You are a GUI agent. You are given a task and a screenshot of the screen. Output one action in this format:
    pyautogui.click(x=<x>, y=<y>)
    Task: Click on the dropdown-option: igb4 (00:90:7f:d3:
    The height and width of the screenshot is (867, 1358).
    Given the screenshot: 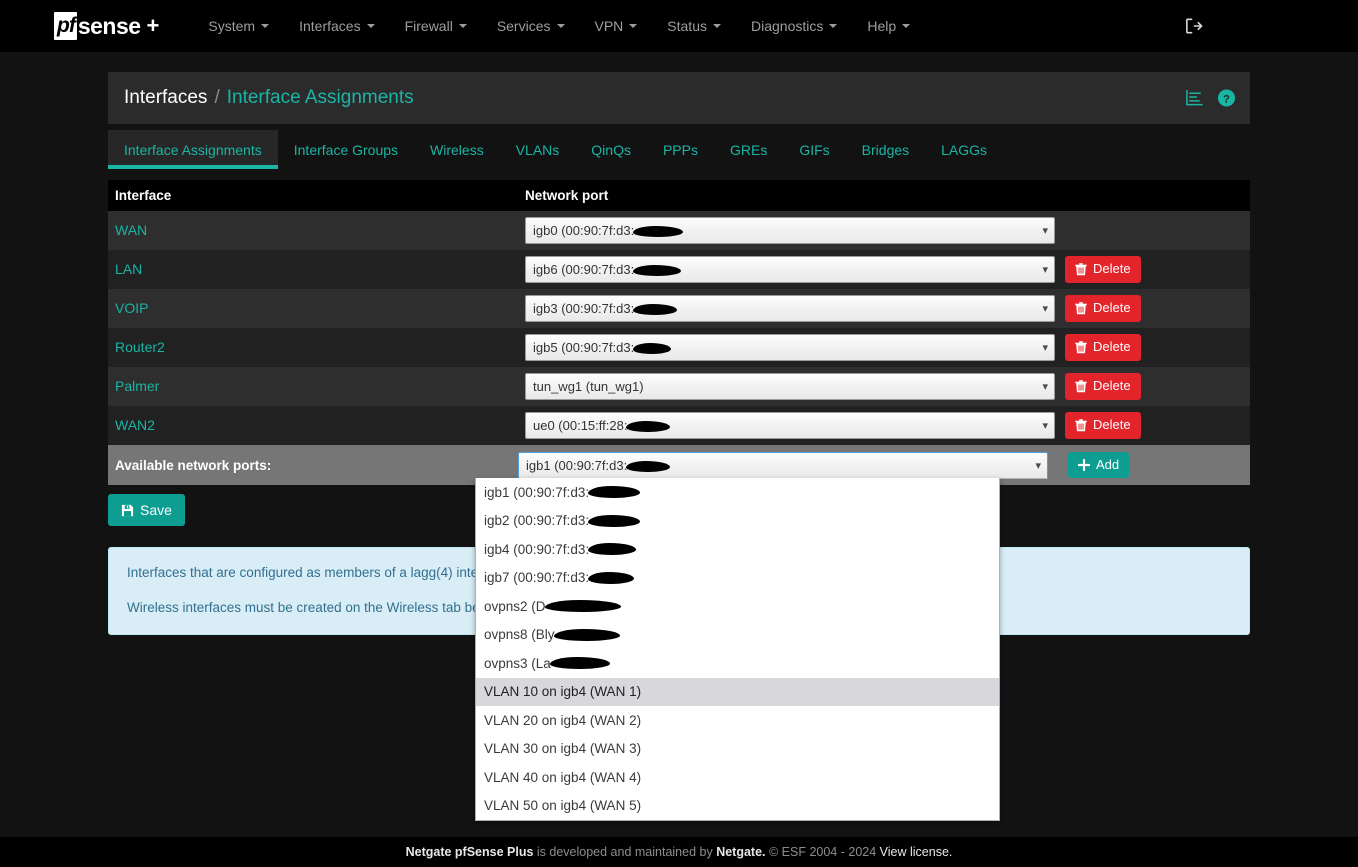 What is the action you would take?
    pyautogui.click(x=737, y=549)
    